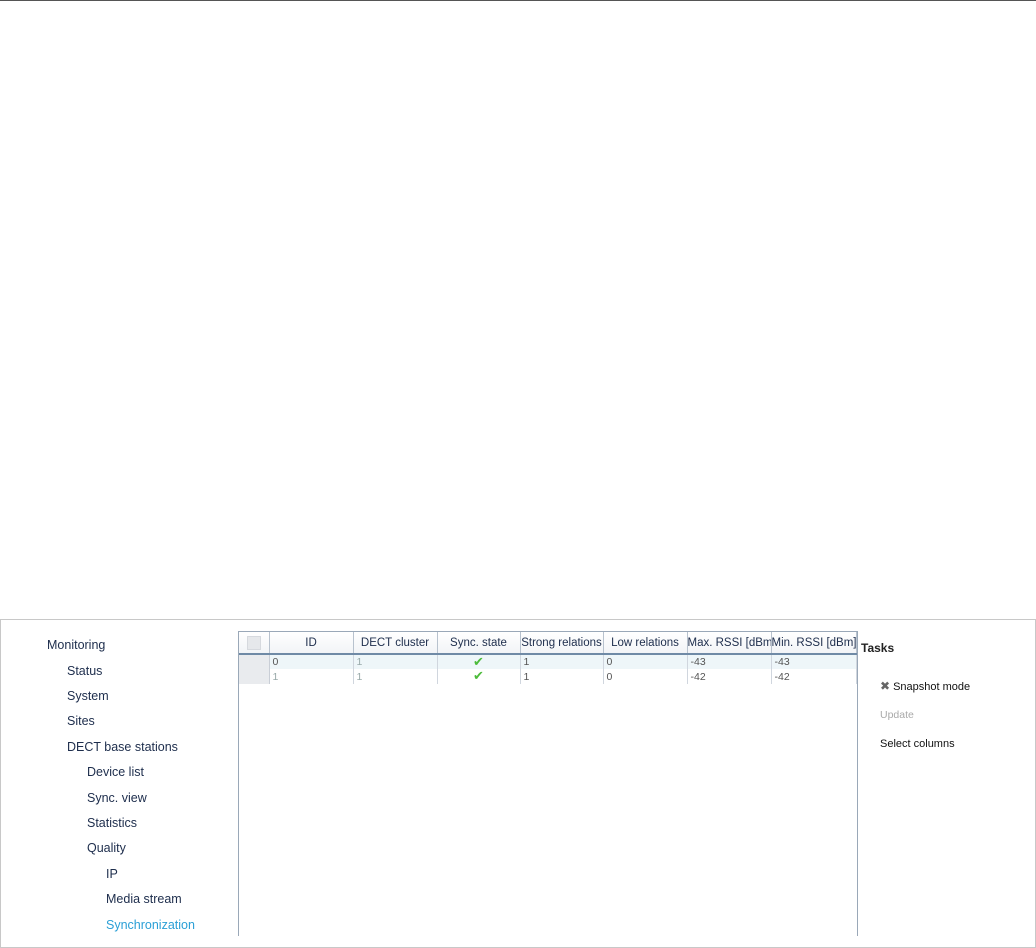 The height and width of the screenshot is (948, 1036). Describe the element at coordinates (115, 772) in the screenshot. I see `nav-item-device-list: Device list` at that location.